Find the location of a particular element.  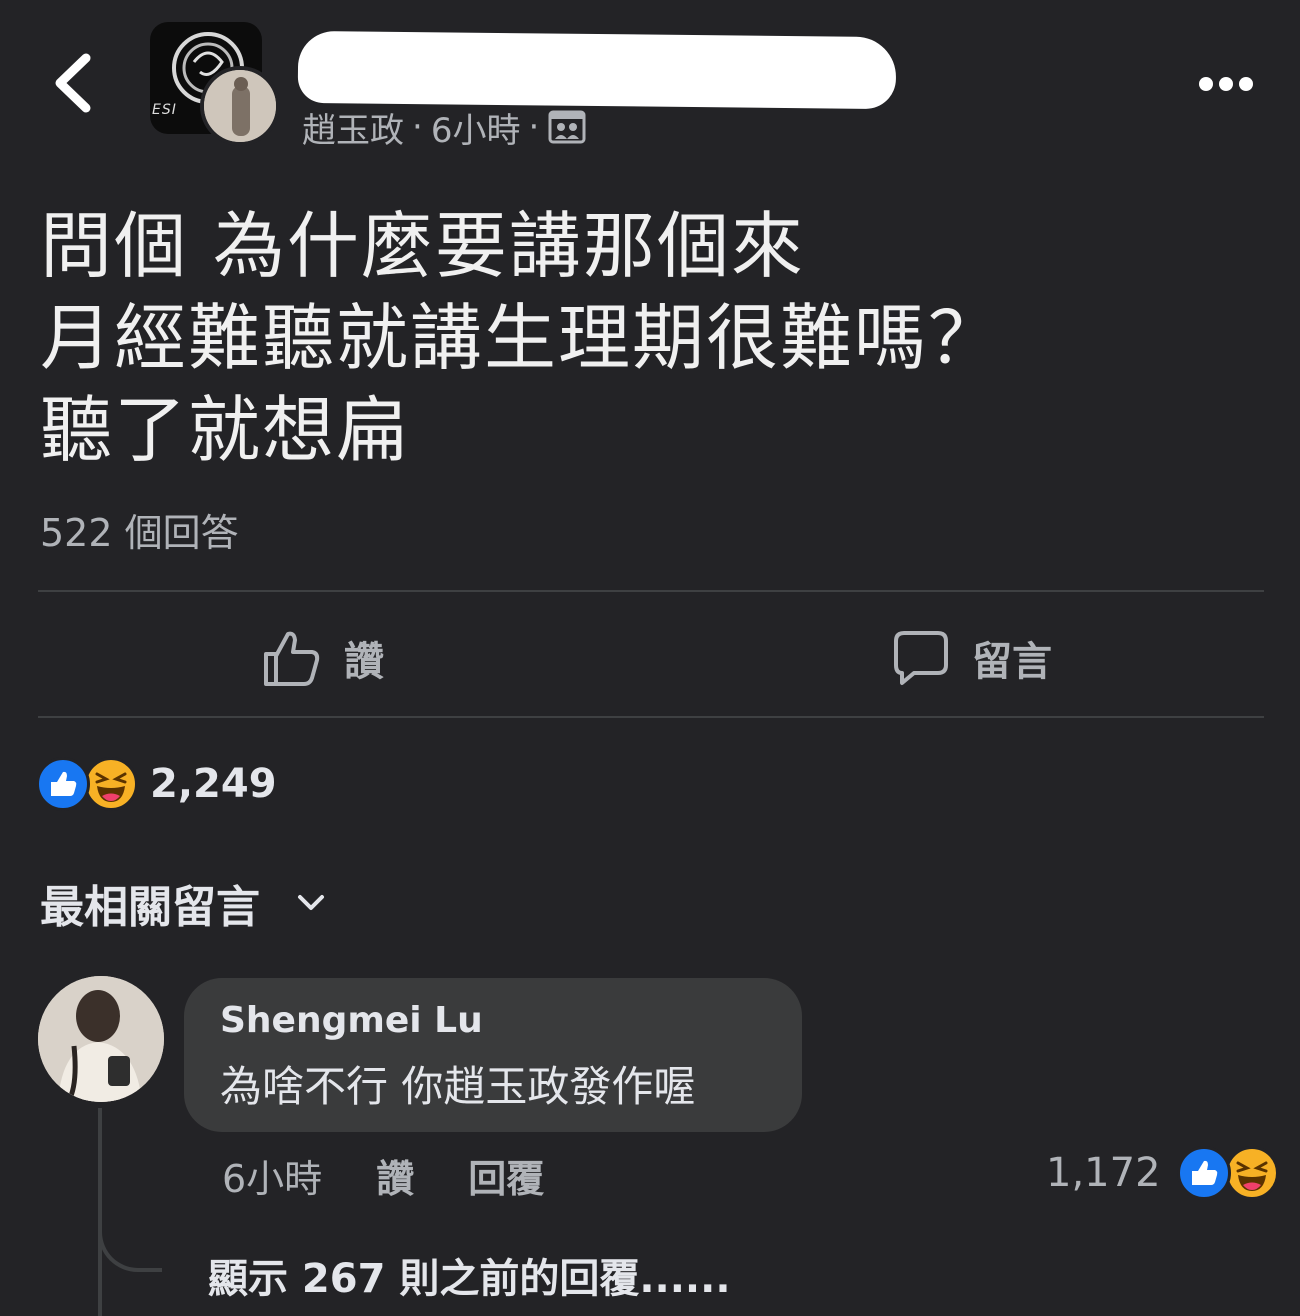

reaction-summary: 2,249 is located at coordinates (156, 784).